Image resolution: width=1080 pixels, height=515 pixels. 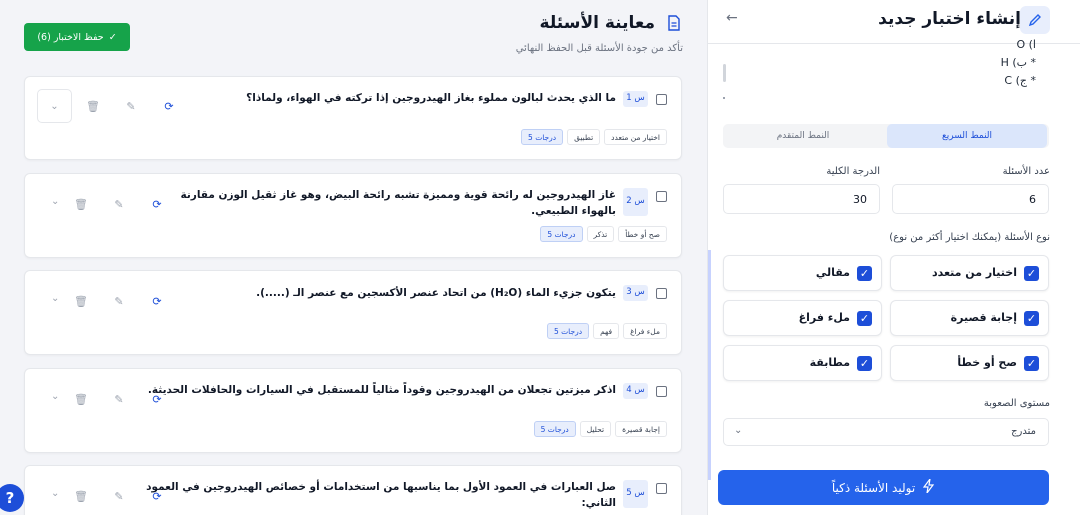 I want to click on type-label: صح أو خطأ, so click(x=987, y=362).